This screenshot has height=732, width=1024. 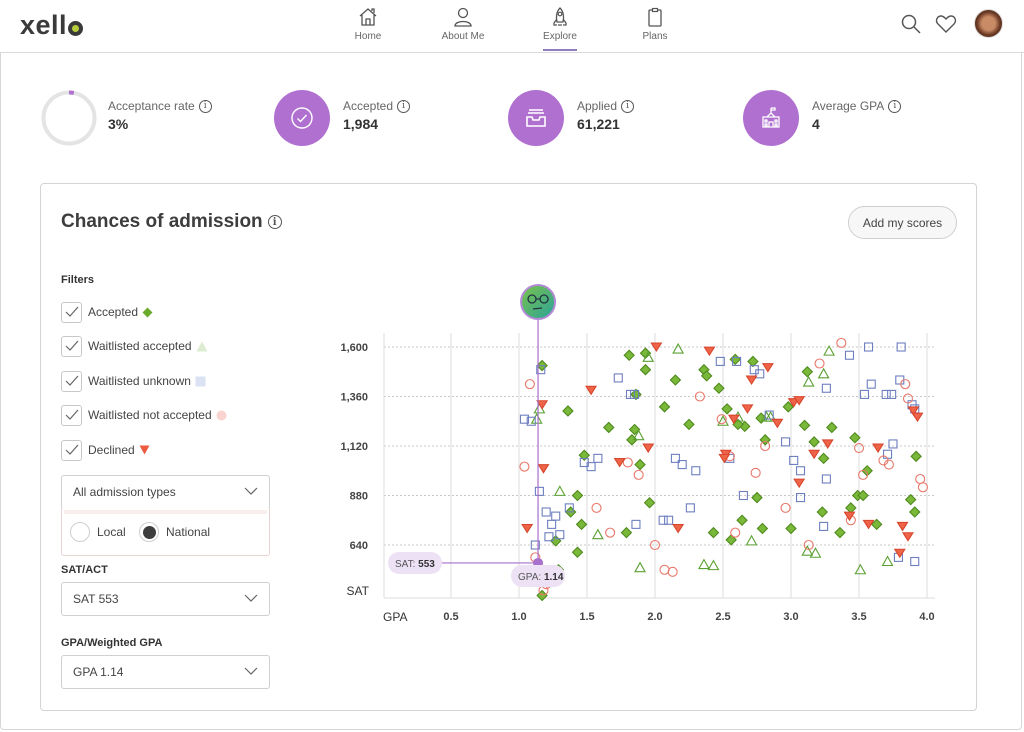 I want to click on nav-explore: Explore, so click(x=560, y=28).